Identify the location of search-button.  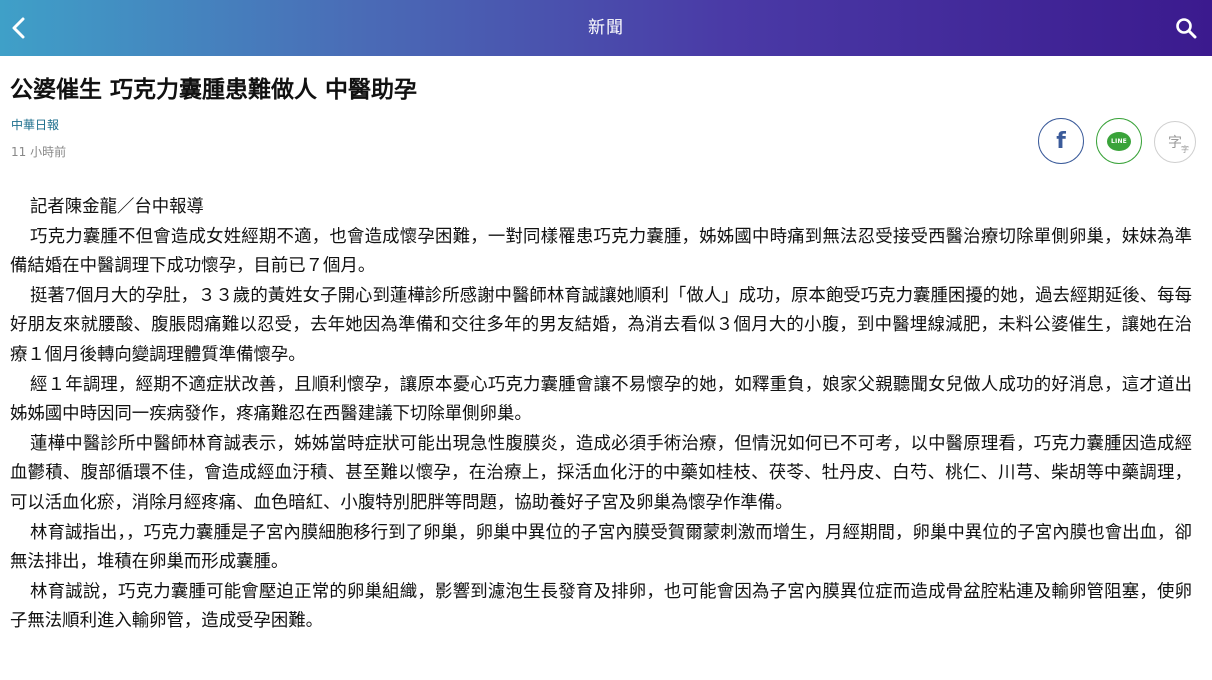
(1186, 28).